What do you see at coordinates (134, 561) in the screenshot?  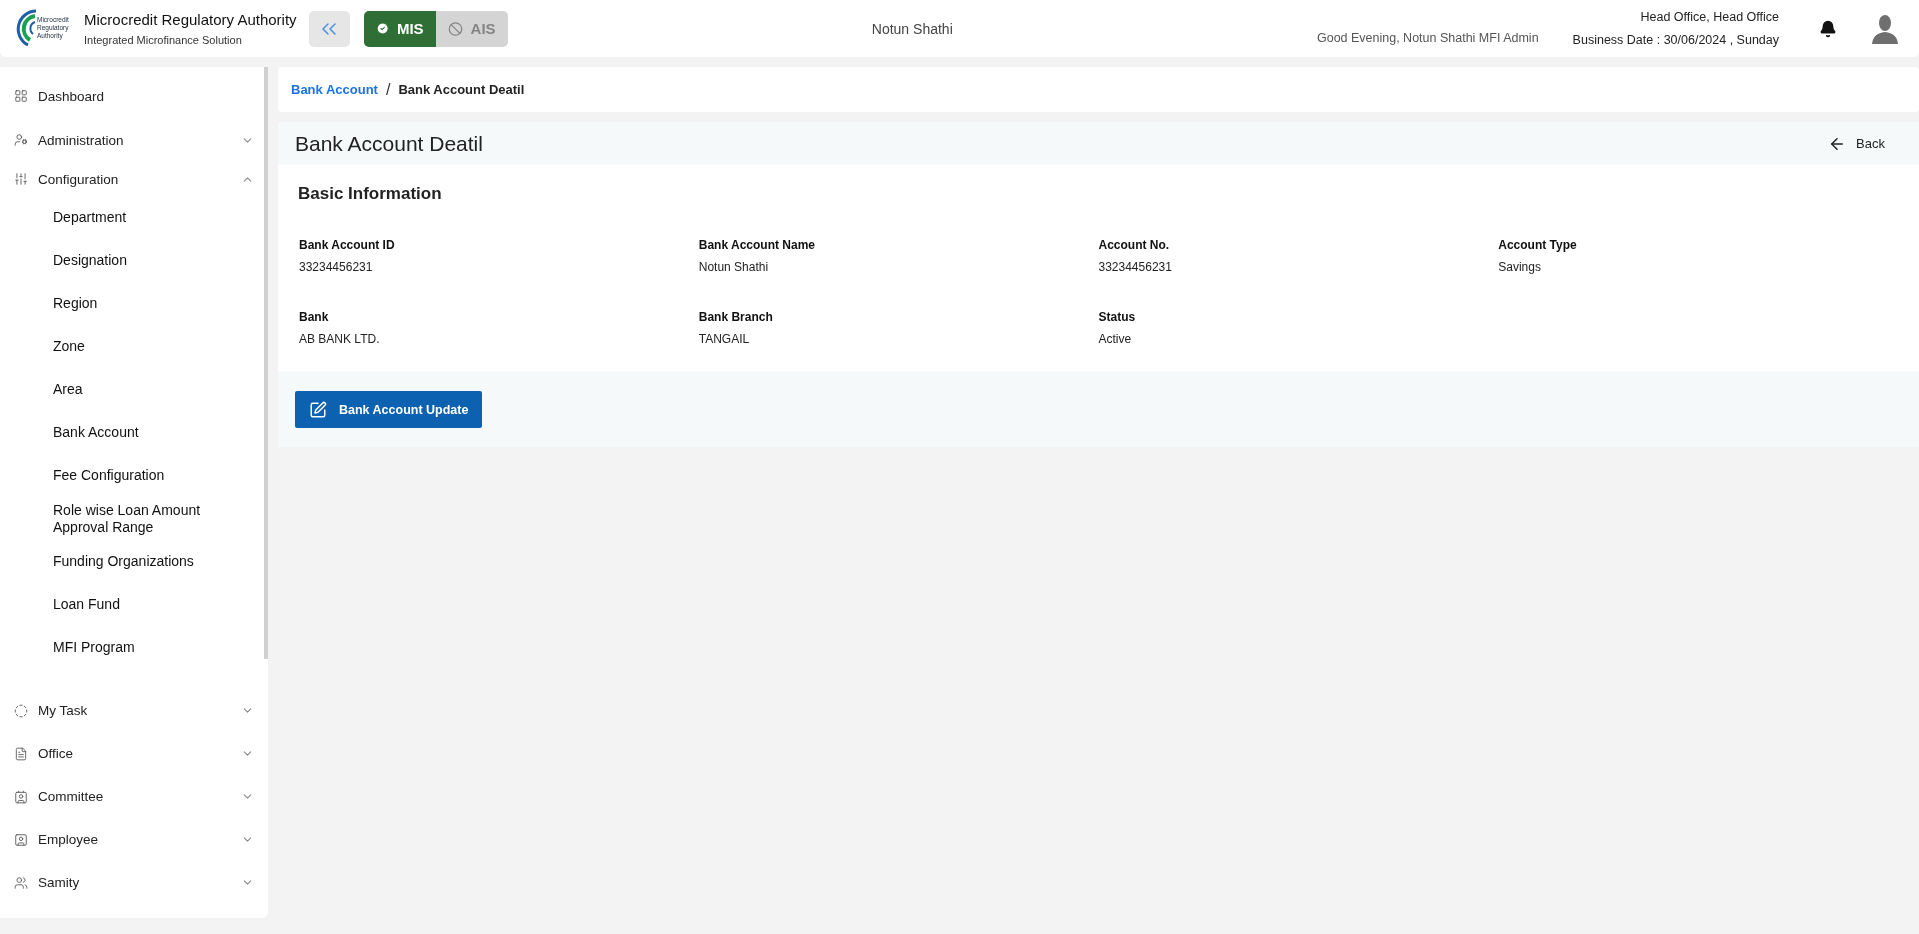 I see `sidebar-subitem: Funding Organizations` at bounding box center [134, 561].